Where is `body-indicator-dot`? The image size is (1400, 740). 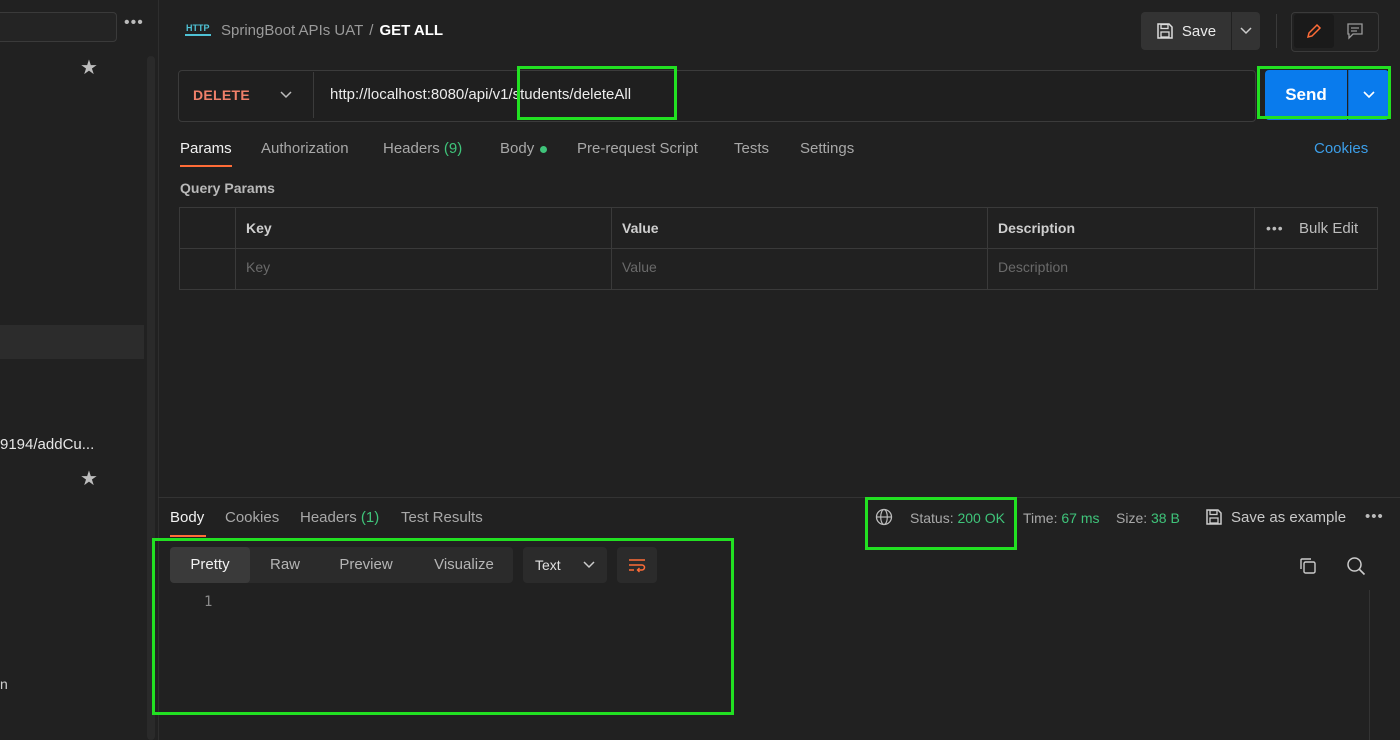 body-indicator-dot is located at coordinates (544, 149).